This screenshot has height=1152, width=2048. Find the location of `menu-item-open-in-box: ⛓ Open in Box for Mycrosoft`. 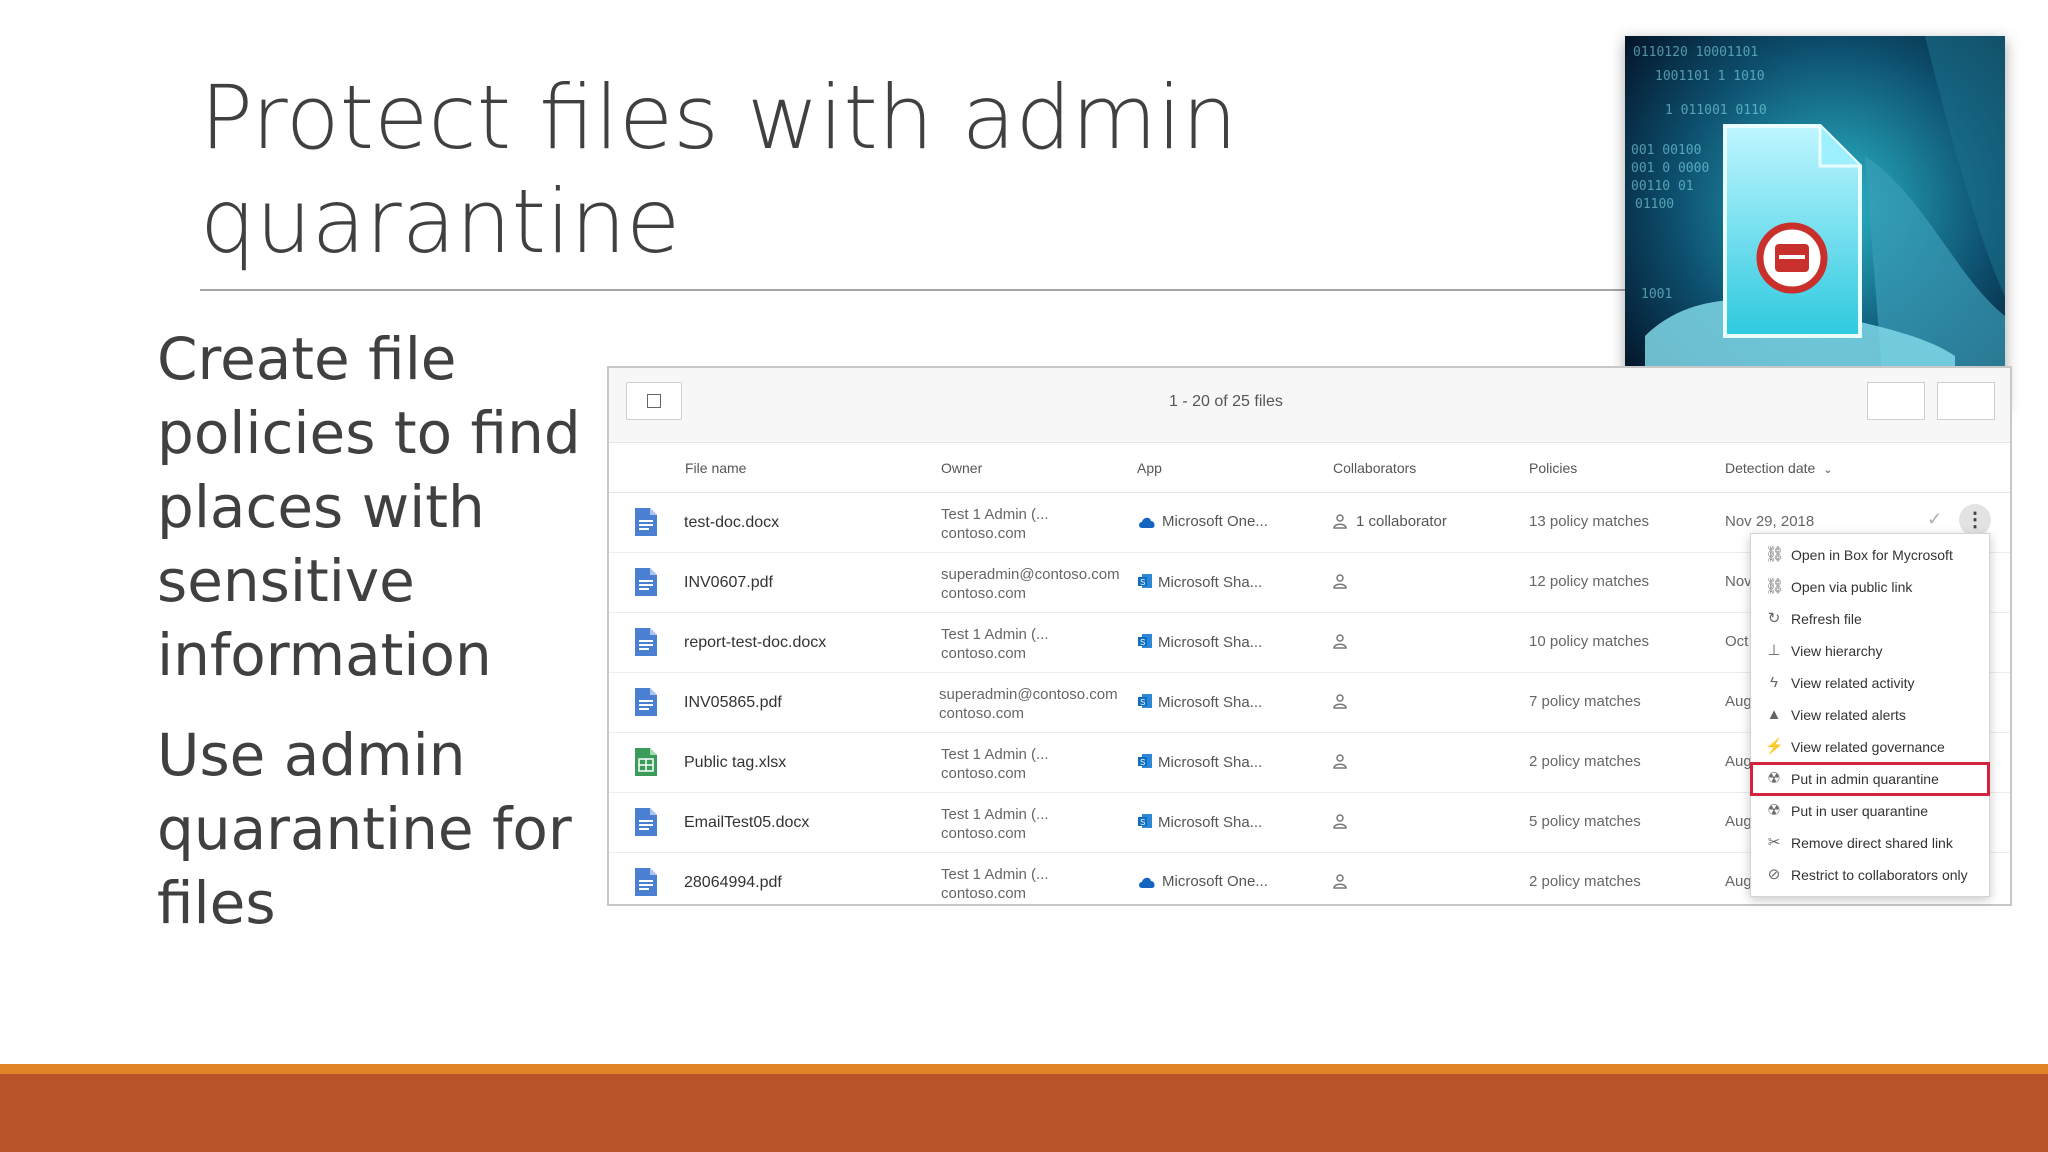

menu-item-open-in-box: ⛓ Open in Box for Mycrosoft is located at coordinates (1870, 555).